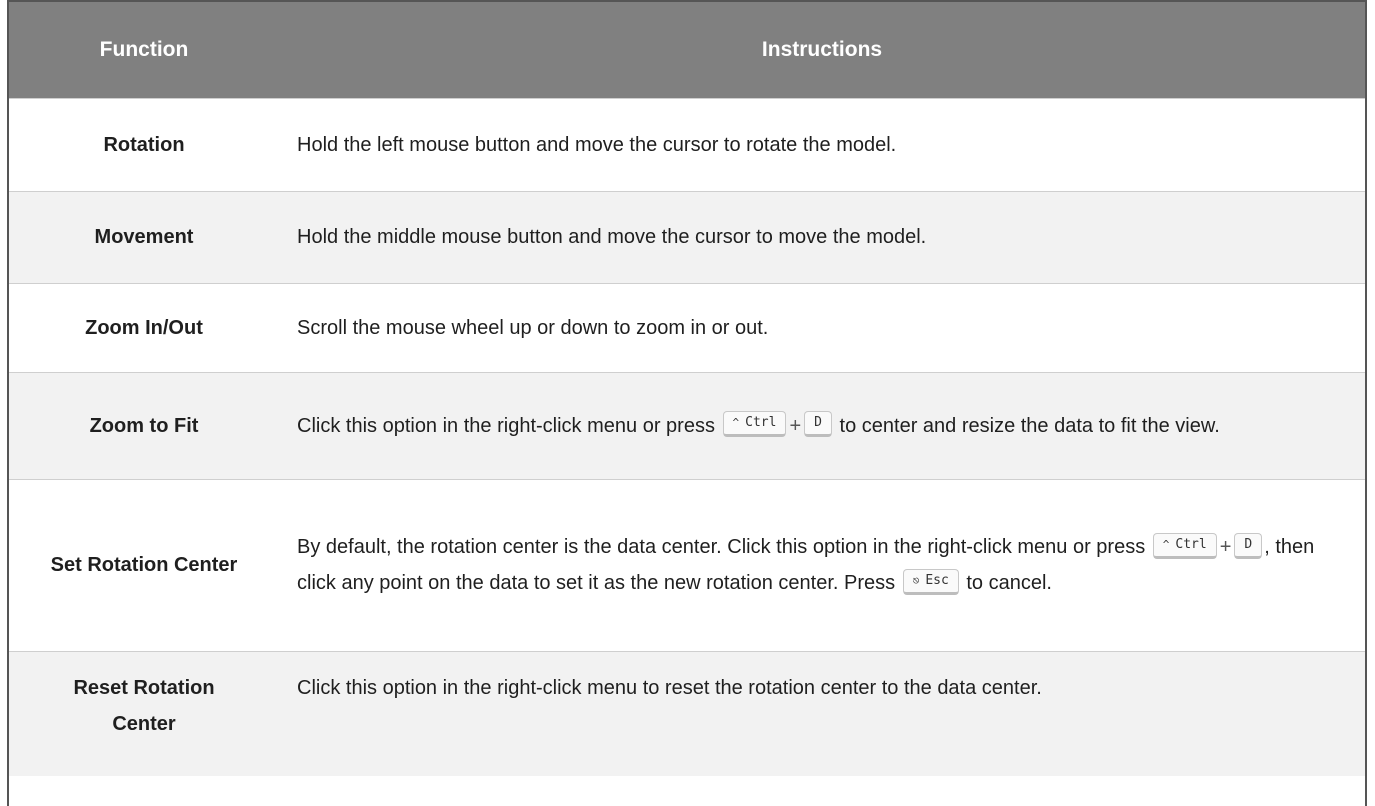 Image resolution: width=1375 pixels, height=806 pixels. I want to click on instructions-text: to cancel., so click(1009, 583).